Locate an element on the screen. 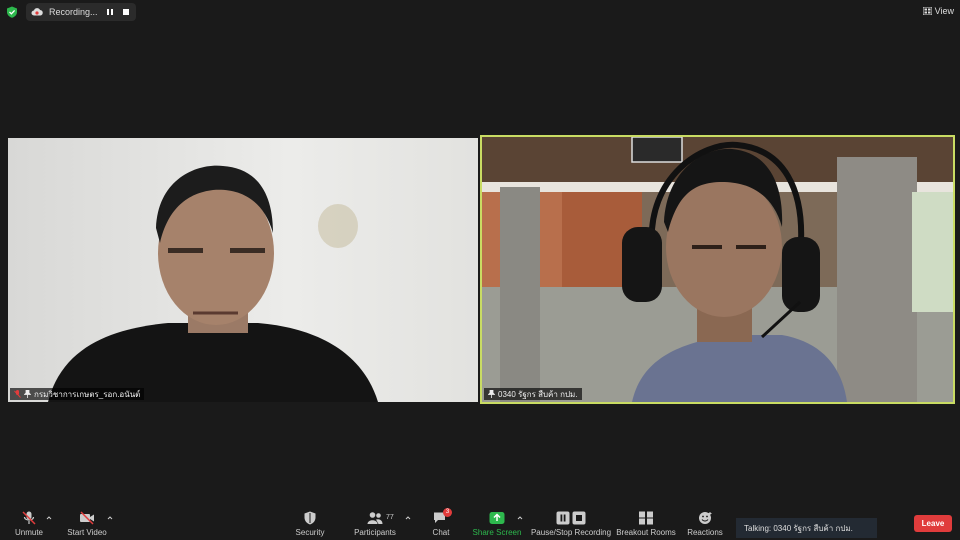 This screenshot has width=960, height=540. pause-recording-icon is located at coordinates (110, 12).